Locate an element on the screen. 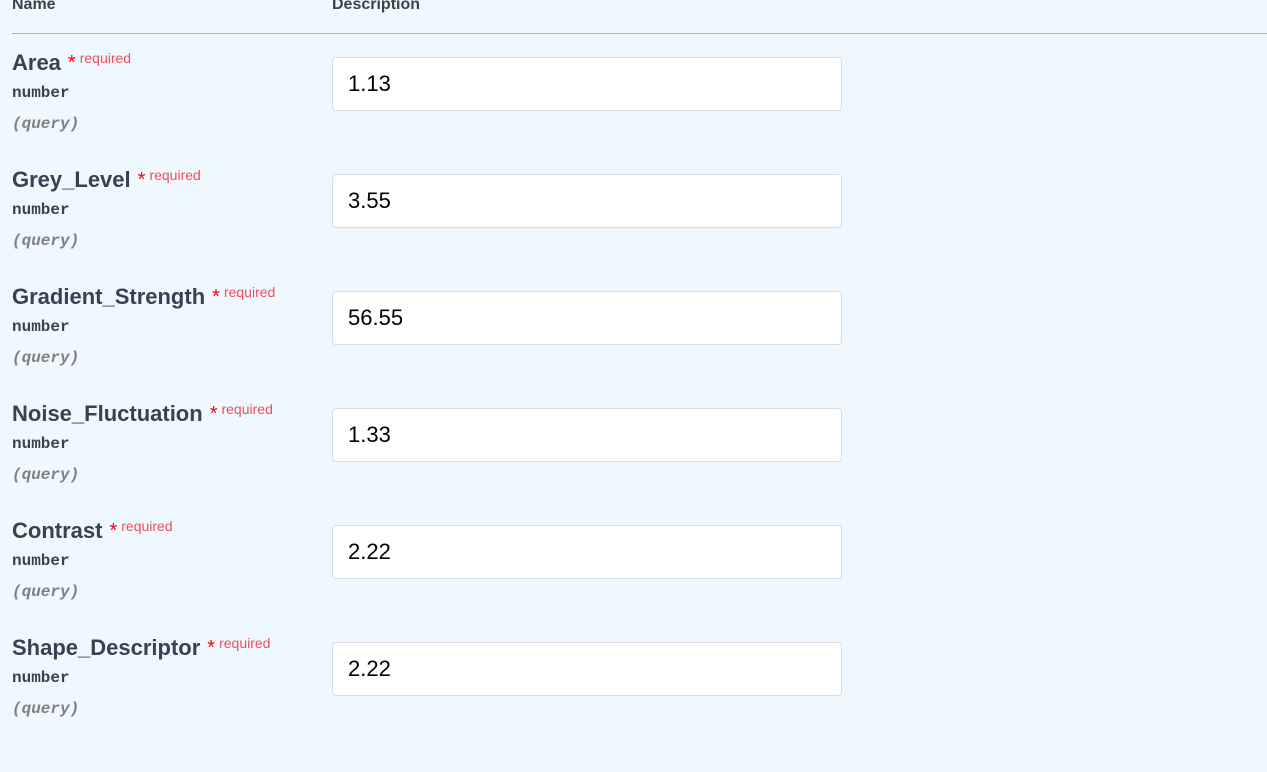 The image size is (1267, 772). param-name: Gradient_Strength * required is located at coordinates (144, 298).